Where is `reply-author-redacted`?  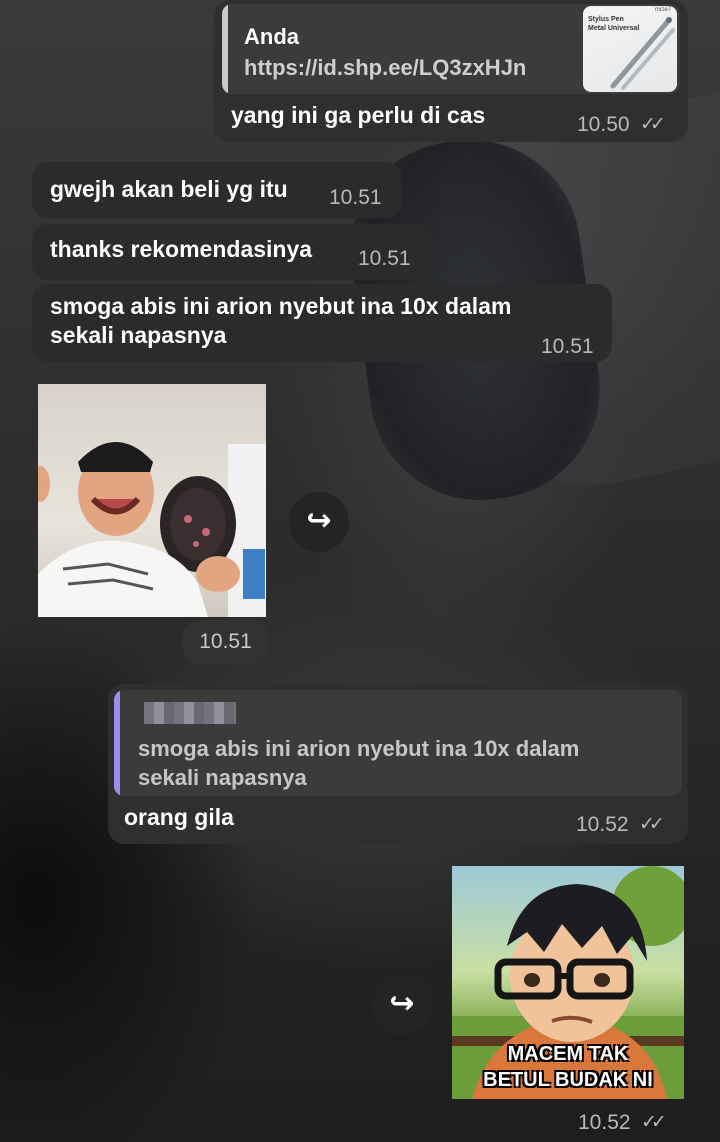
reply-author-redacted is located at coordinates (190, 713).